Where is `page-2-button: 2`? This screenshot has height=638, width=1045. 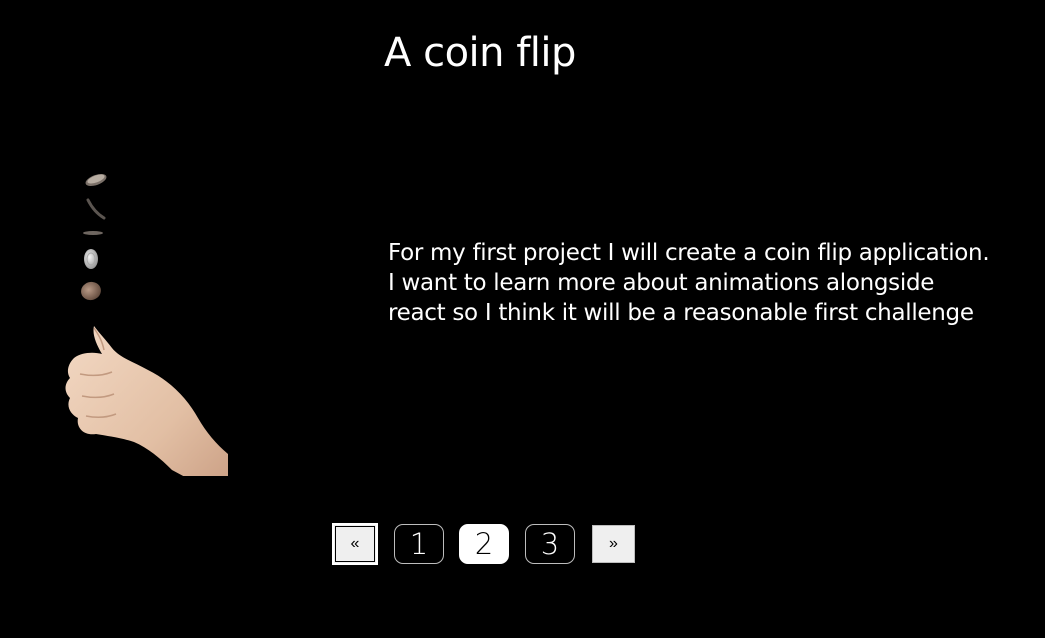
page-2-button: 2 is located at coordinates (484, 544).